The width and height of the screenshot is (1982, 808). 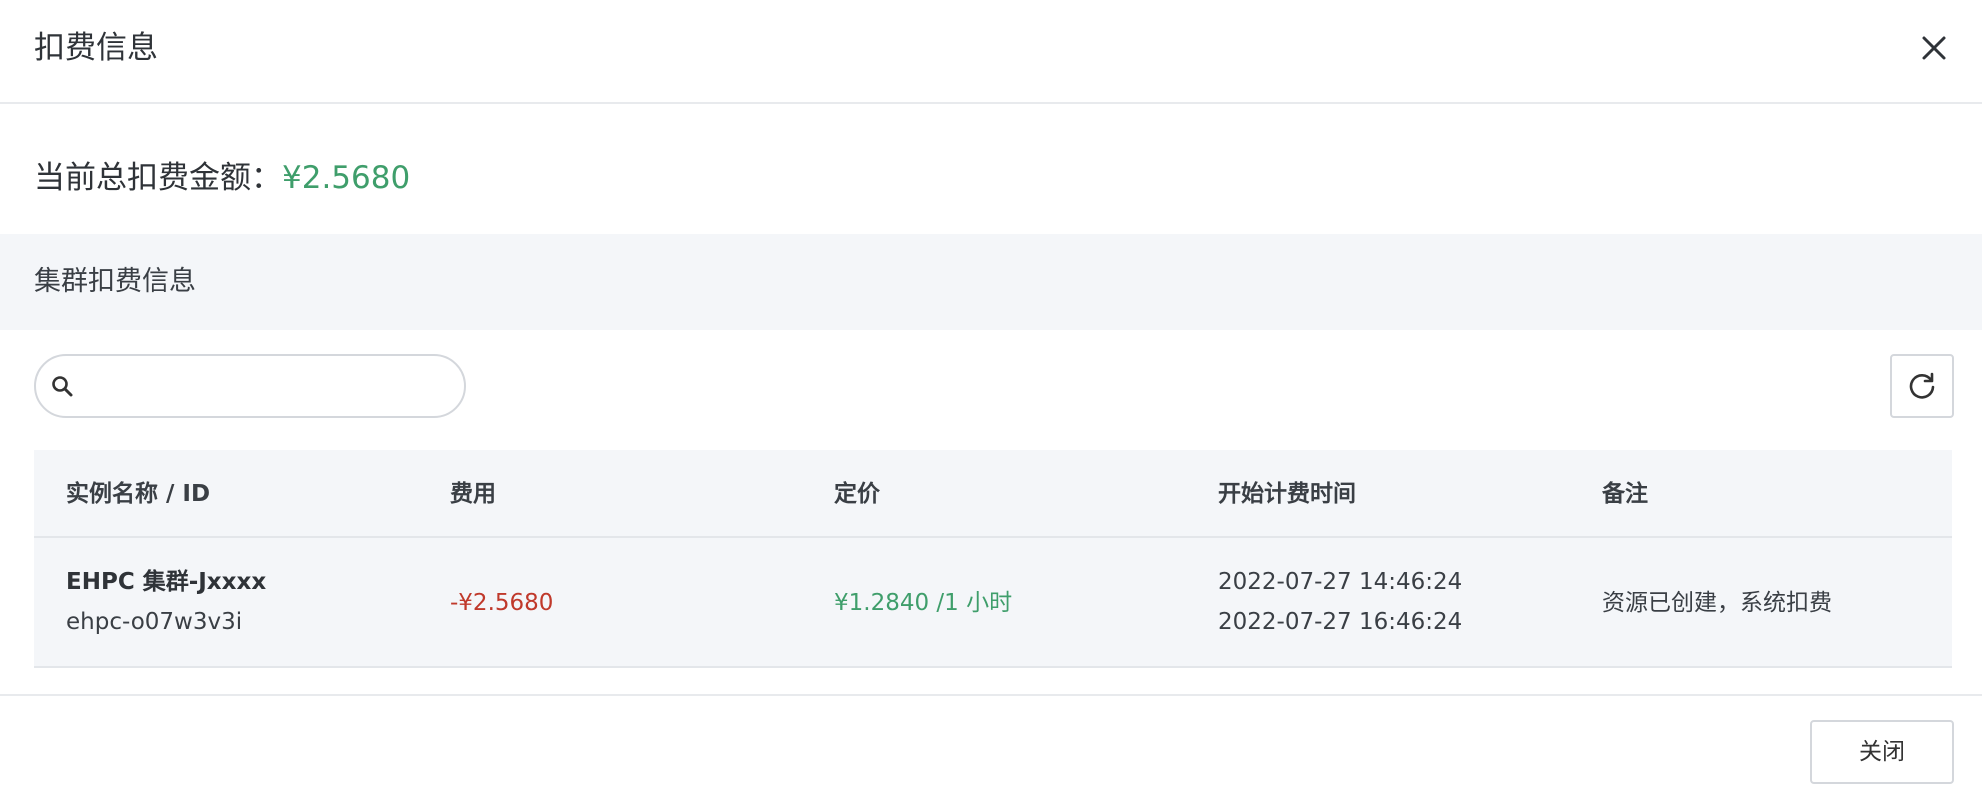 What do you see at coordinates (1287, 494) in the screenshot?
I see `column-header-start-time: 开始计费时间` at bounding box center [1287, 494].